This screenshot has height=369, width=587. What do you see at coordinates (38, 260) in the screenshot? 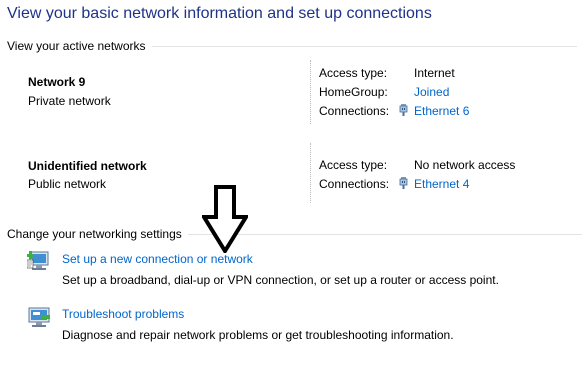
I see `new-connection-icon` at bounding box center [38, 260].